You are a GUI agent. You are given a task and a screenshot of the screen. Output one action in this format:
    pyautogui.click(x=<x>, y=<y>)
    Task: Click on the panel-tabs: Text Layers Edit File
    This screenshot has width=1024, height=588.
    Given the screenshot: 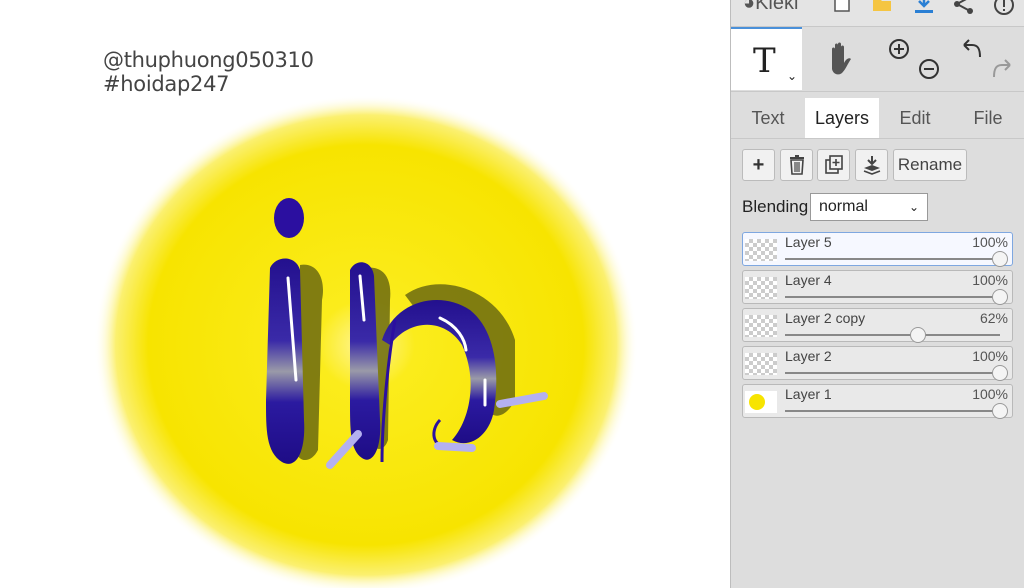 What is the action you would take?
    pyautogui.click(x=877, y=118)
    